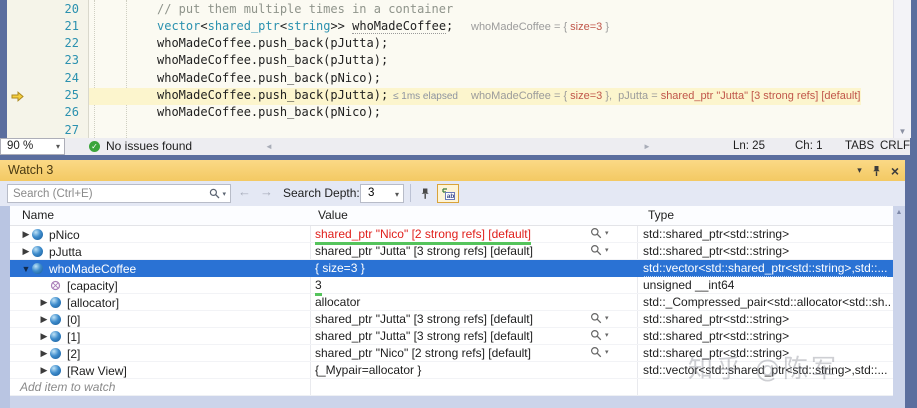 The height and width of the screenshot is (408, 917). Describe the element at coordinates (5, 307) in the screenshot. I see `watch-left-margin` at that location.